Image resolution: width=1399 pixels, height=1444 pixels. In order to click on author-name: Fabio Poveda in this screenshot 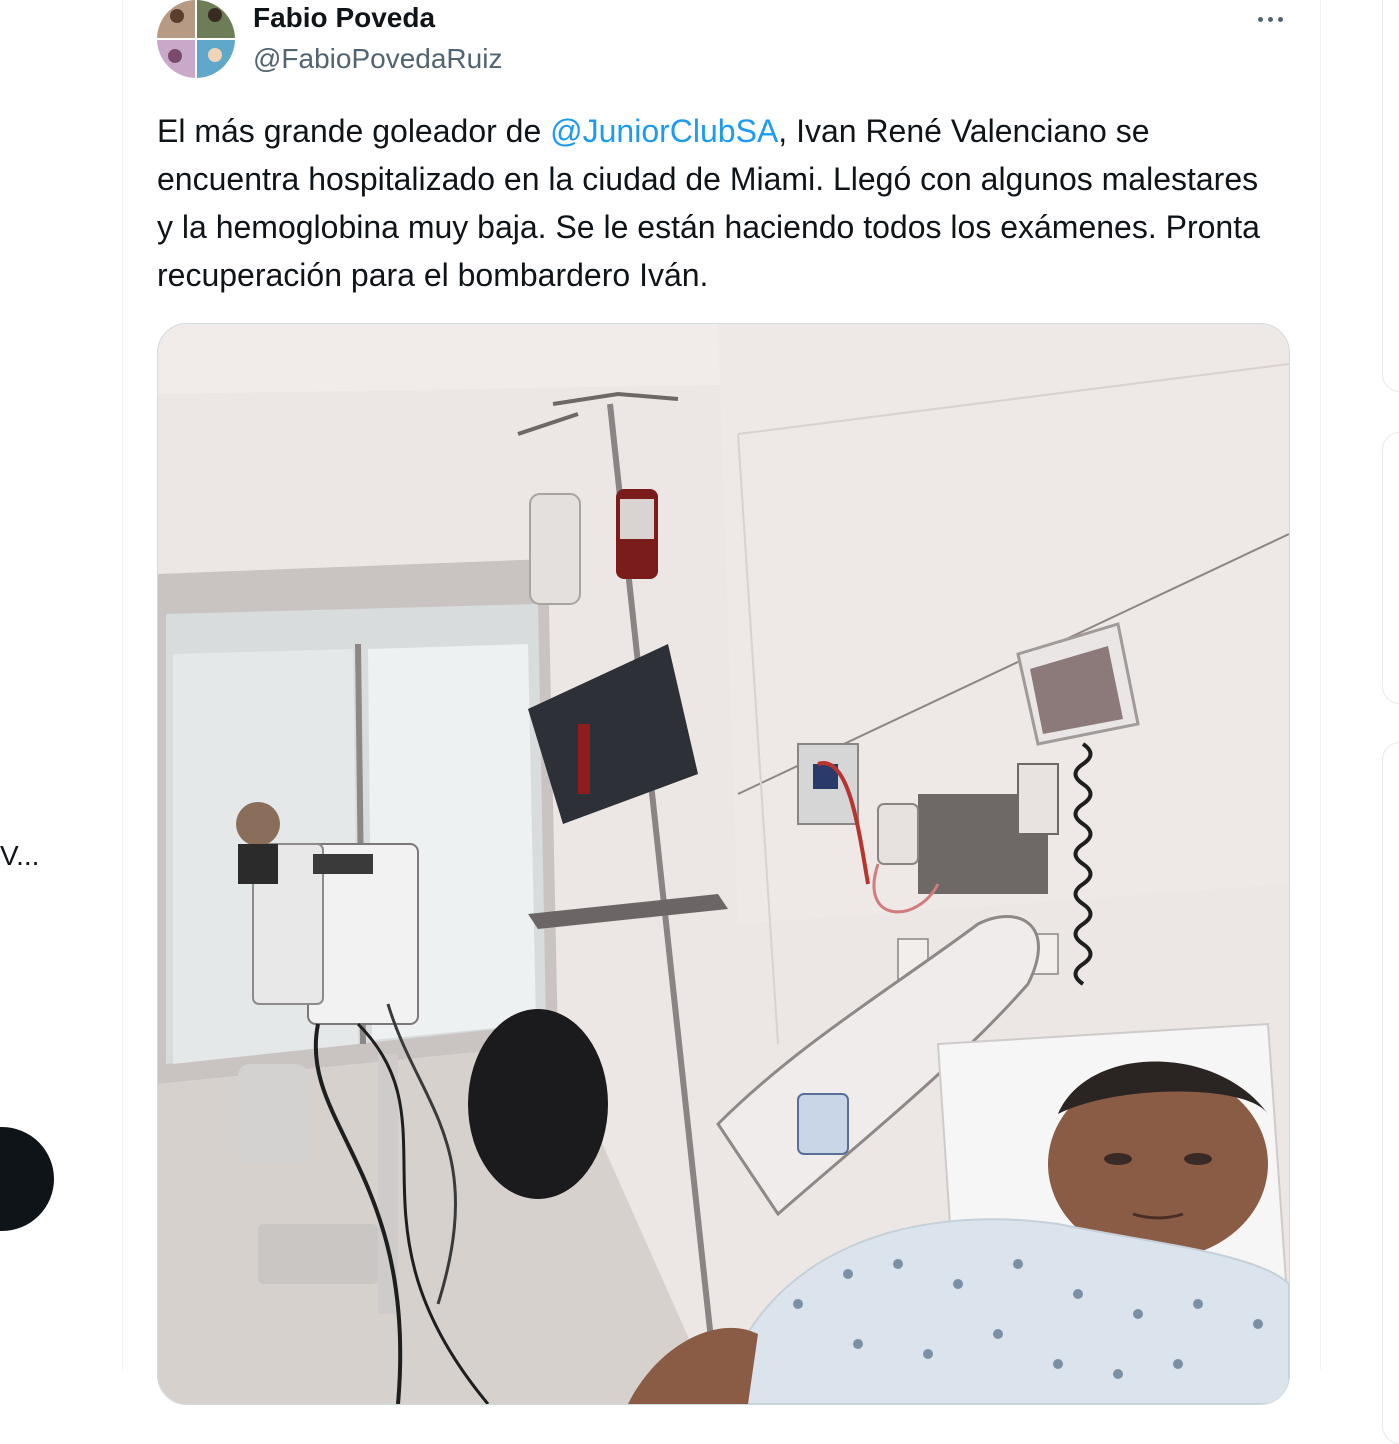, I will do `click(344, 18)`.